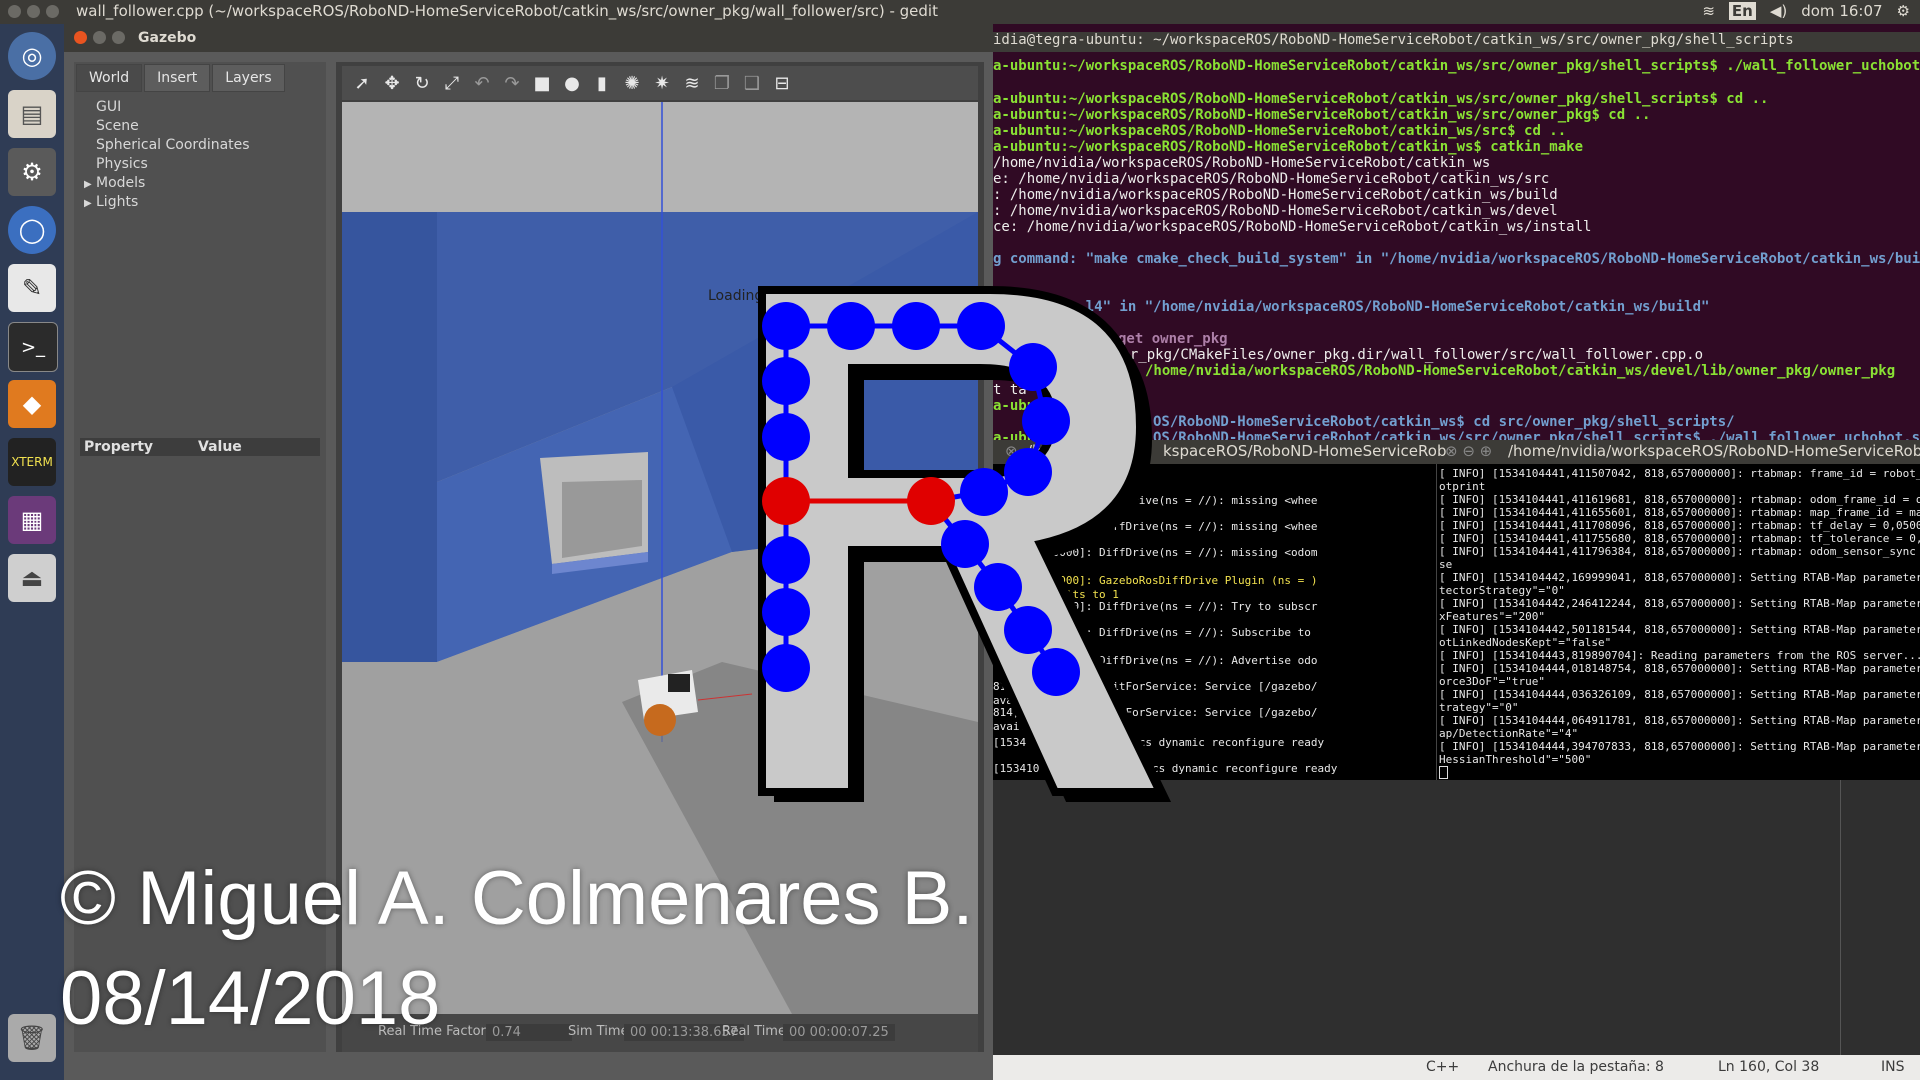 This screenshot has height=1080, width=1920. Describe the element at coordinates (1841, 11) in the screenshot. I see `clock: dom 16:07` at that location.